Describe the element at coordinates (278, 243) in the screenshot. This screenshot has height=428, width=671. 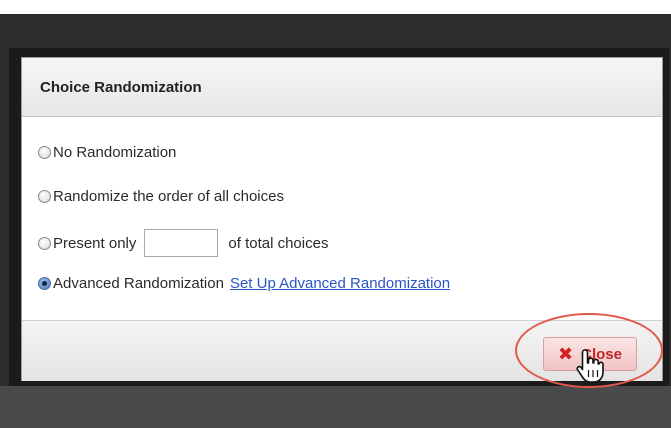
I see `option-label-after: of total choices` at that location.